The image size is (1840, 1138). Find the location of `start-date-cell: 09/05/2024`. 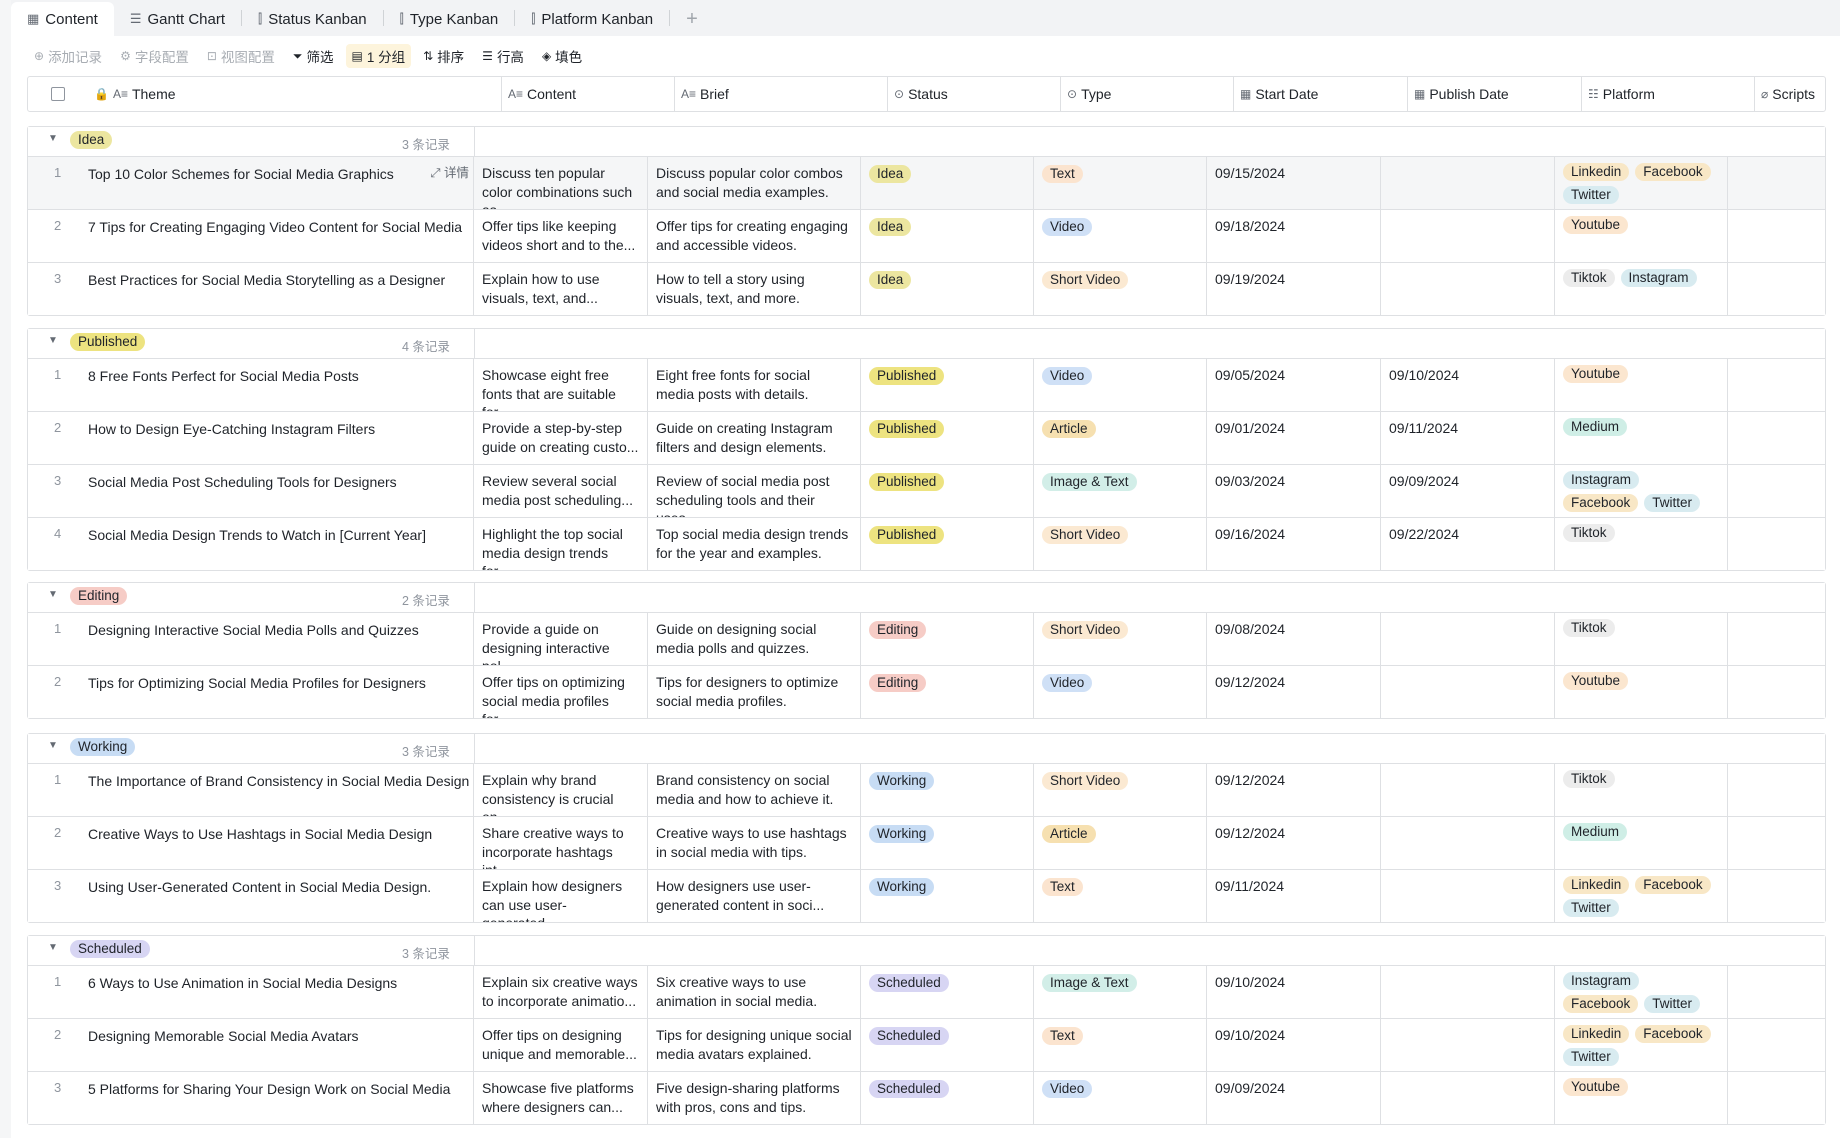

start-date-cell: 09/05/2024 is located at coordinates (1294, 385).